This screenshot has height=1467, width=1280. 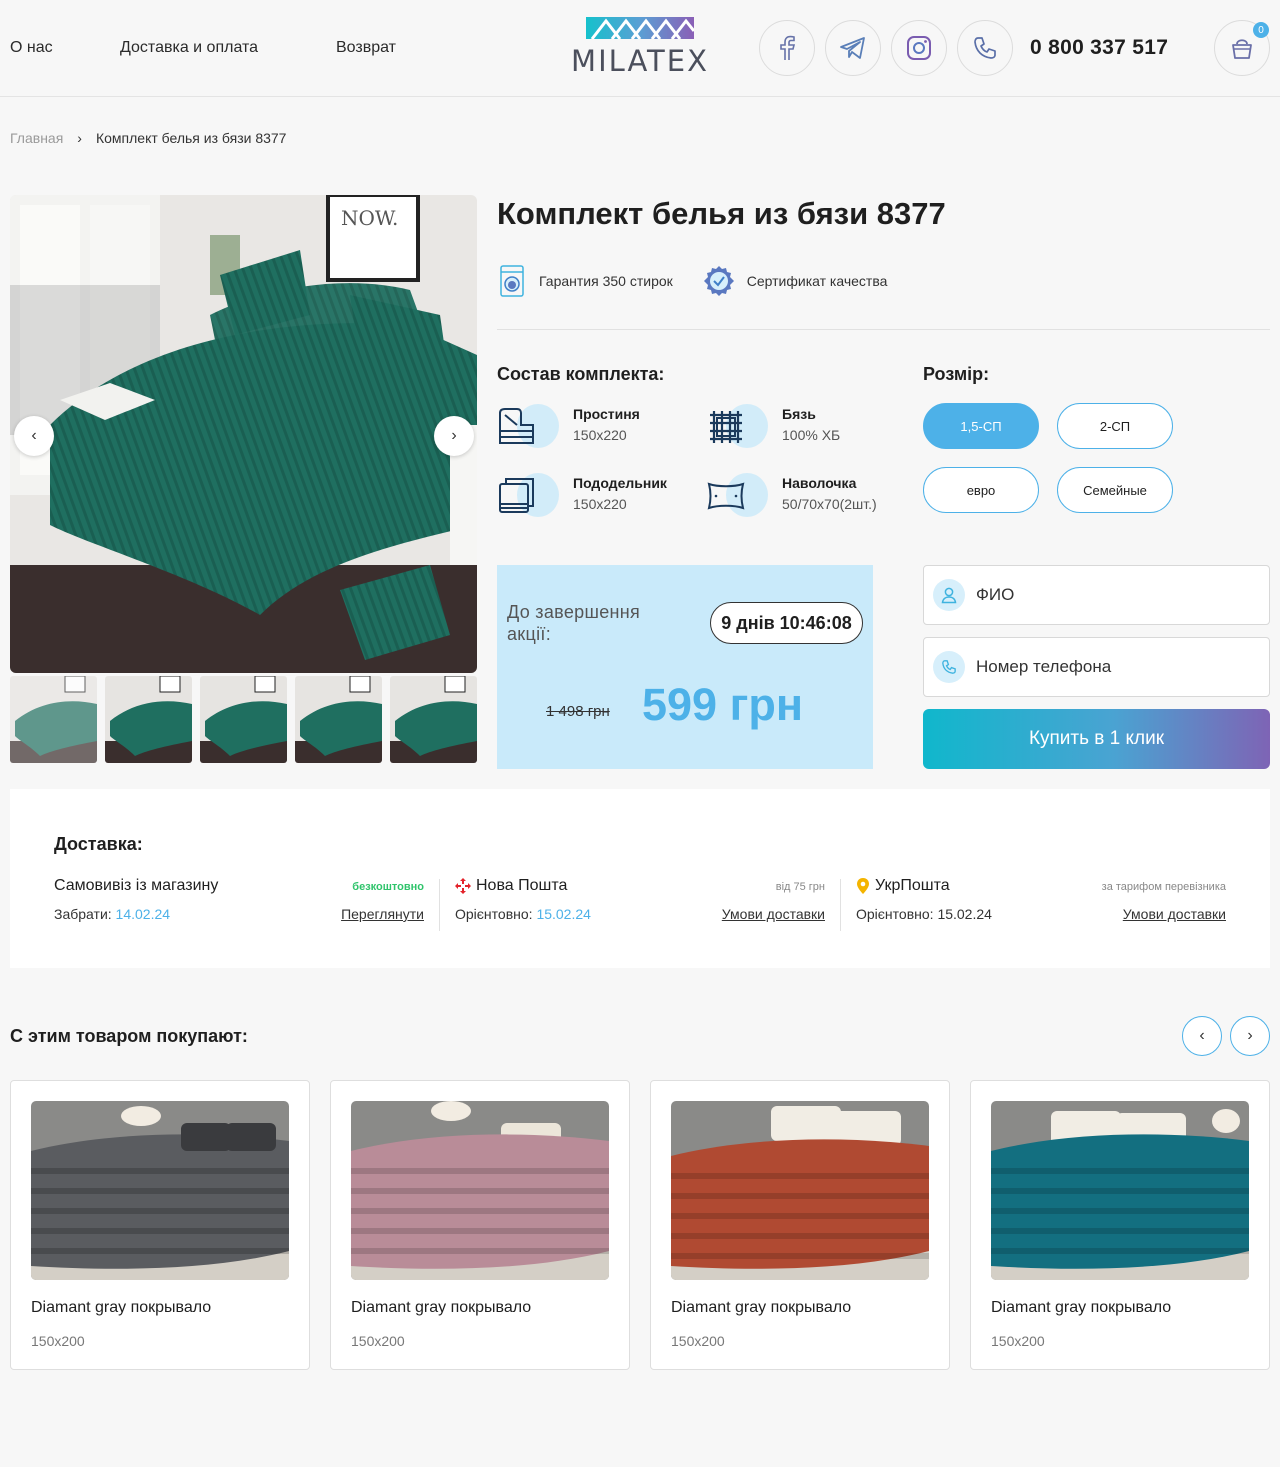 I want to click on milatex-logo: MILATEX, so click(x=640, y=47).